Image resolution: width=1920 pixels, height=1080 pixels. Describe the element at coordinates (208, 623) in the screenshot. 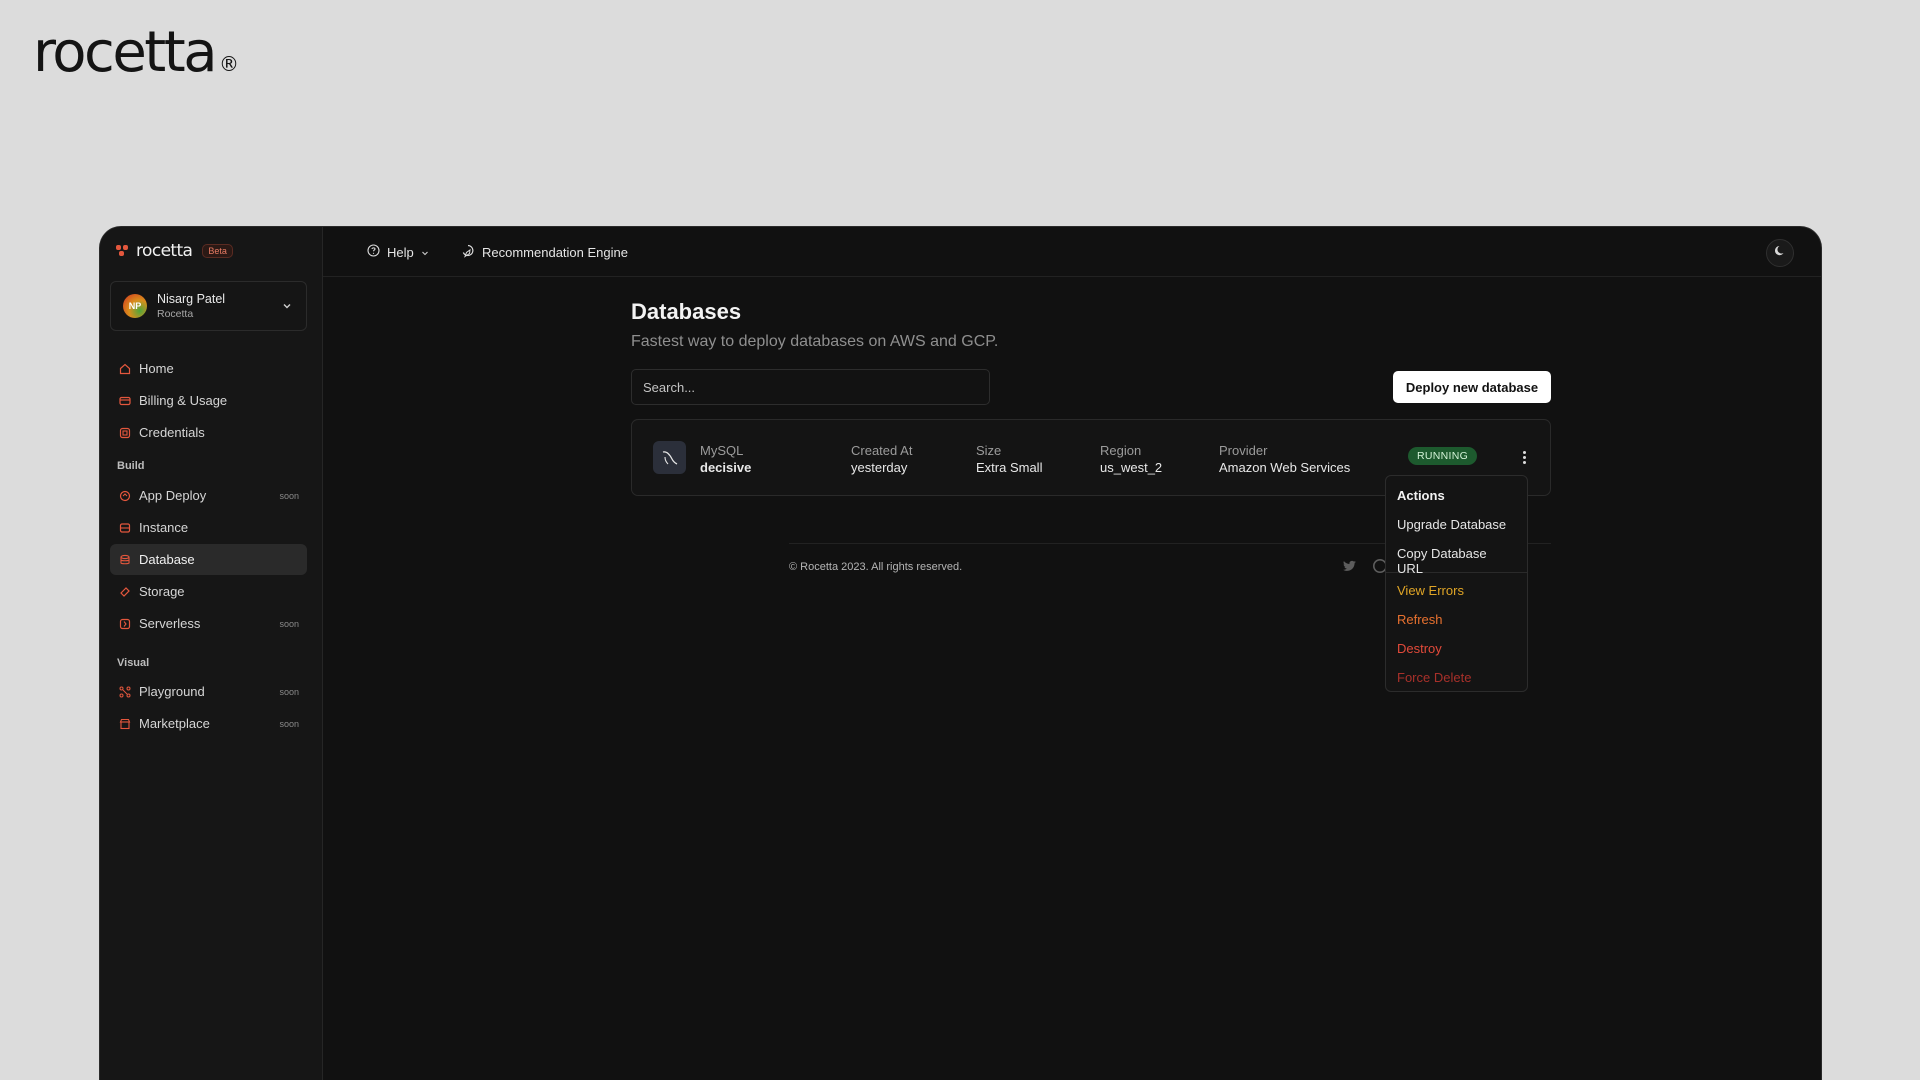

I see `sidebar-item-serverless: Serverless soon` at that location.